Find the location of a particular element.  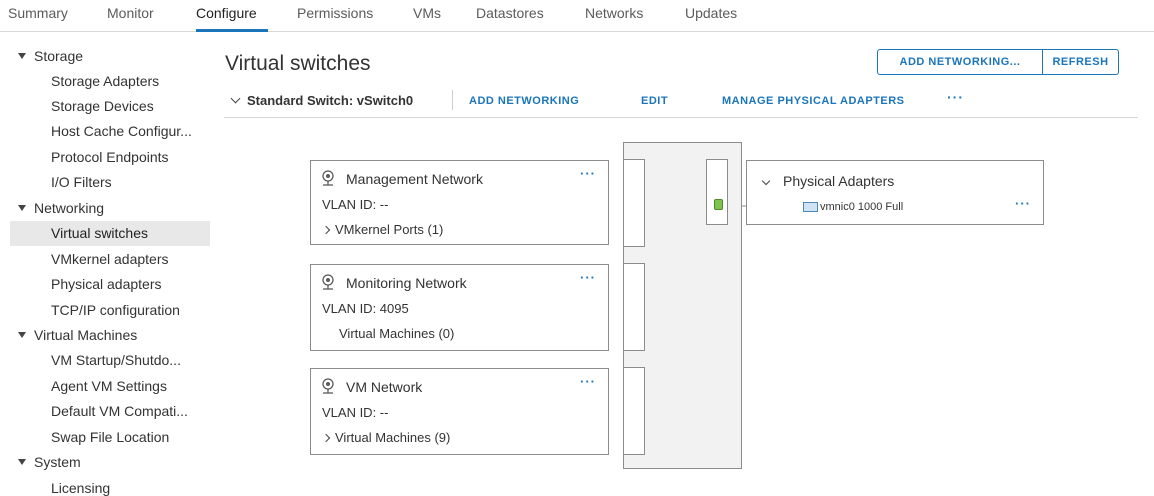

tab-networks: Networks is located at coordinates (614, 13).